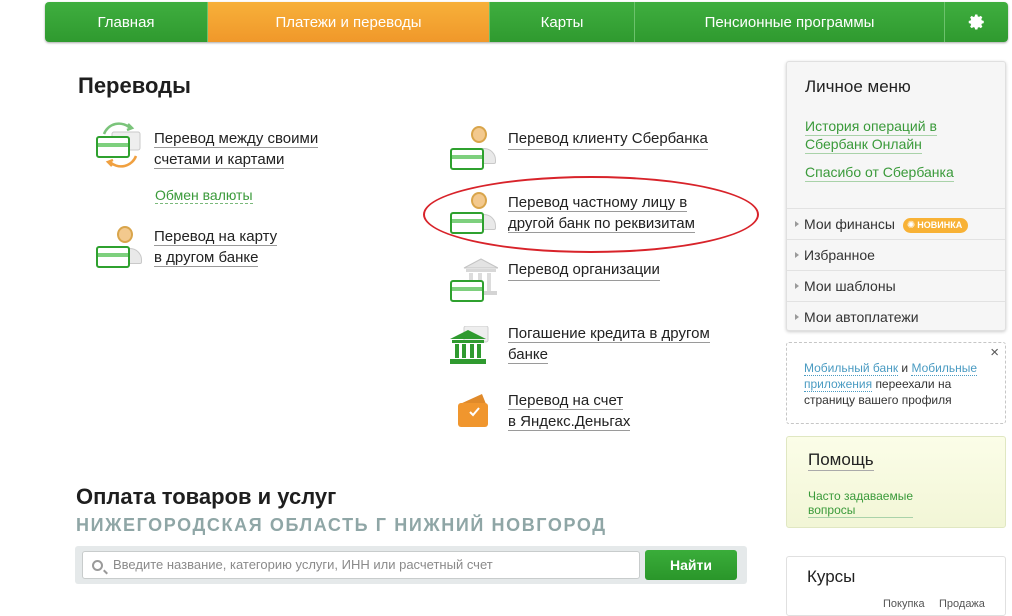  I want to click on sidebar-item-label: Мои шаблоны, so click(850, 286).